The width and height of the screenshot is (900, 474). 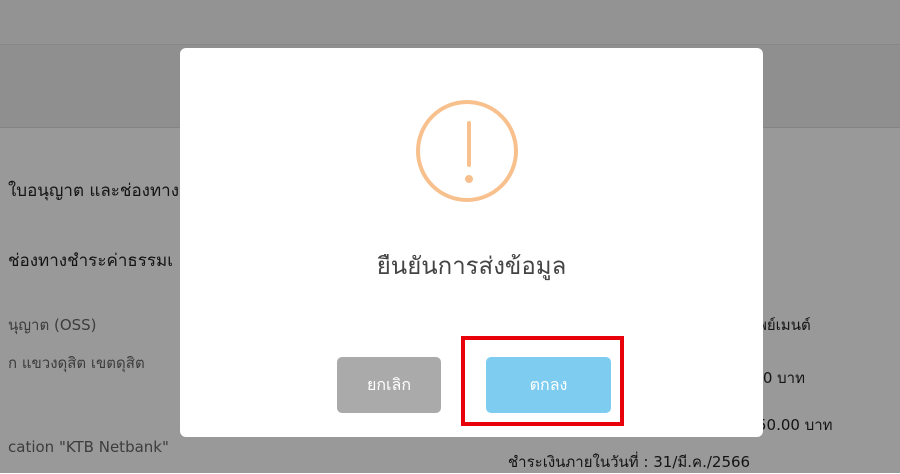 I want to click on exclamation-circle-icon, so click(x=467, y=151).